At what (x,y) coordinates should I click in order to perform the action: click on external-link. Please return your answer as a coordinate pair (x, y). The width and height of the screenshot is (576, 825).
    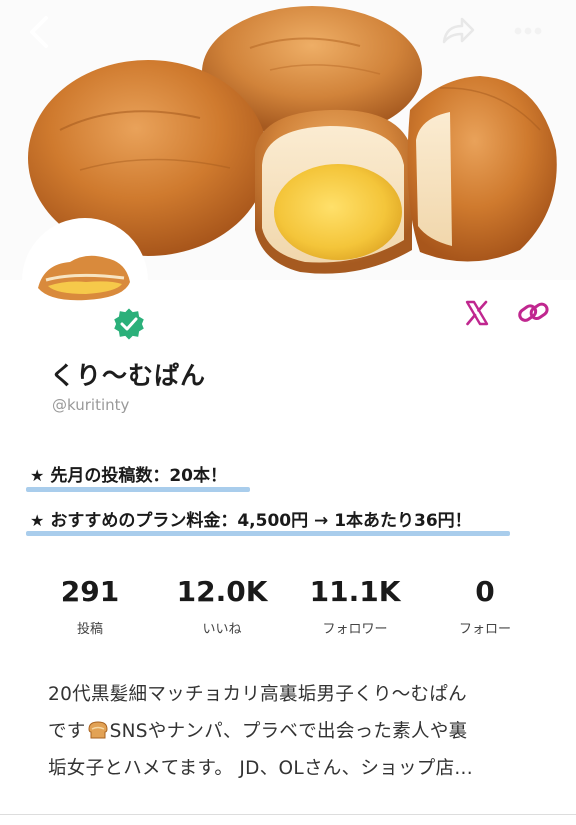
    Looking at the image, I should click on (534, 313).